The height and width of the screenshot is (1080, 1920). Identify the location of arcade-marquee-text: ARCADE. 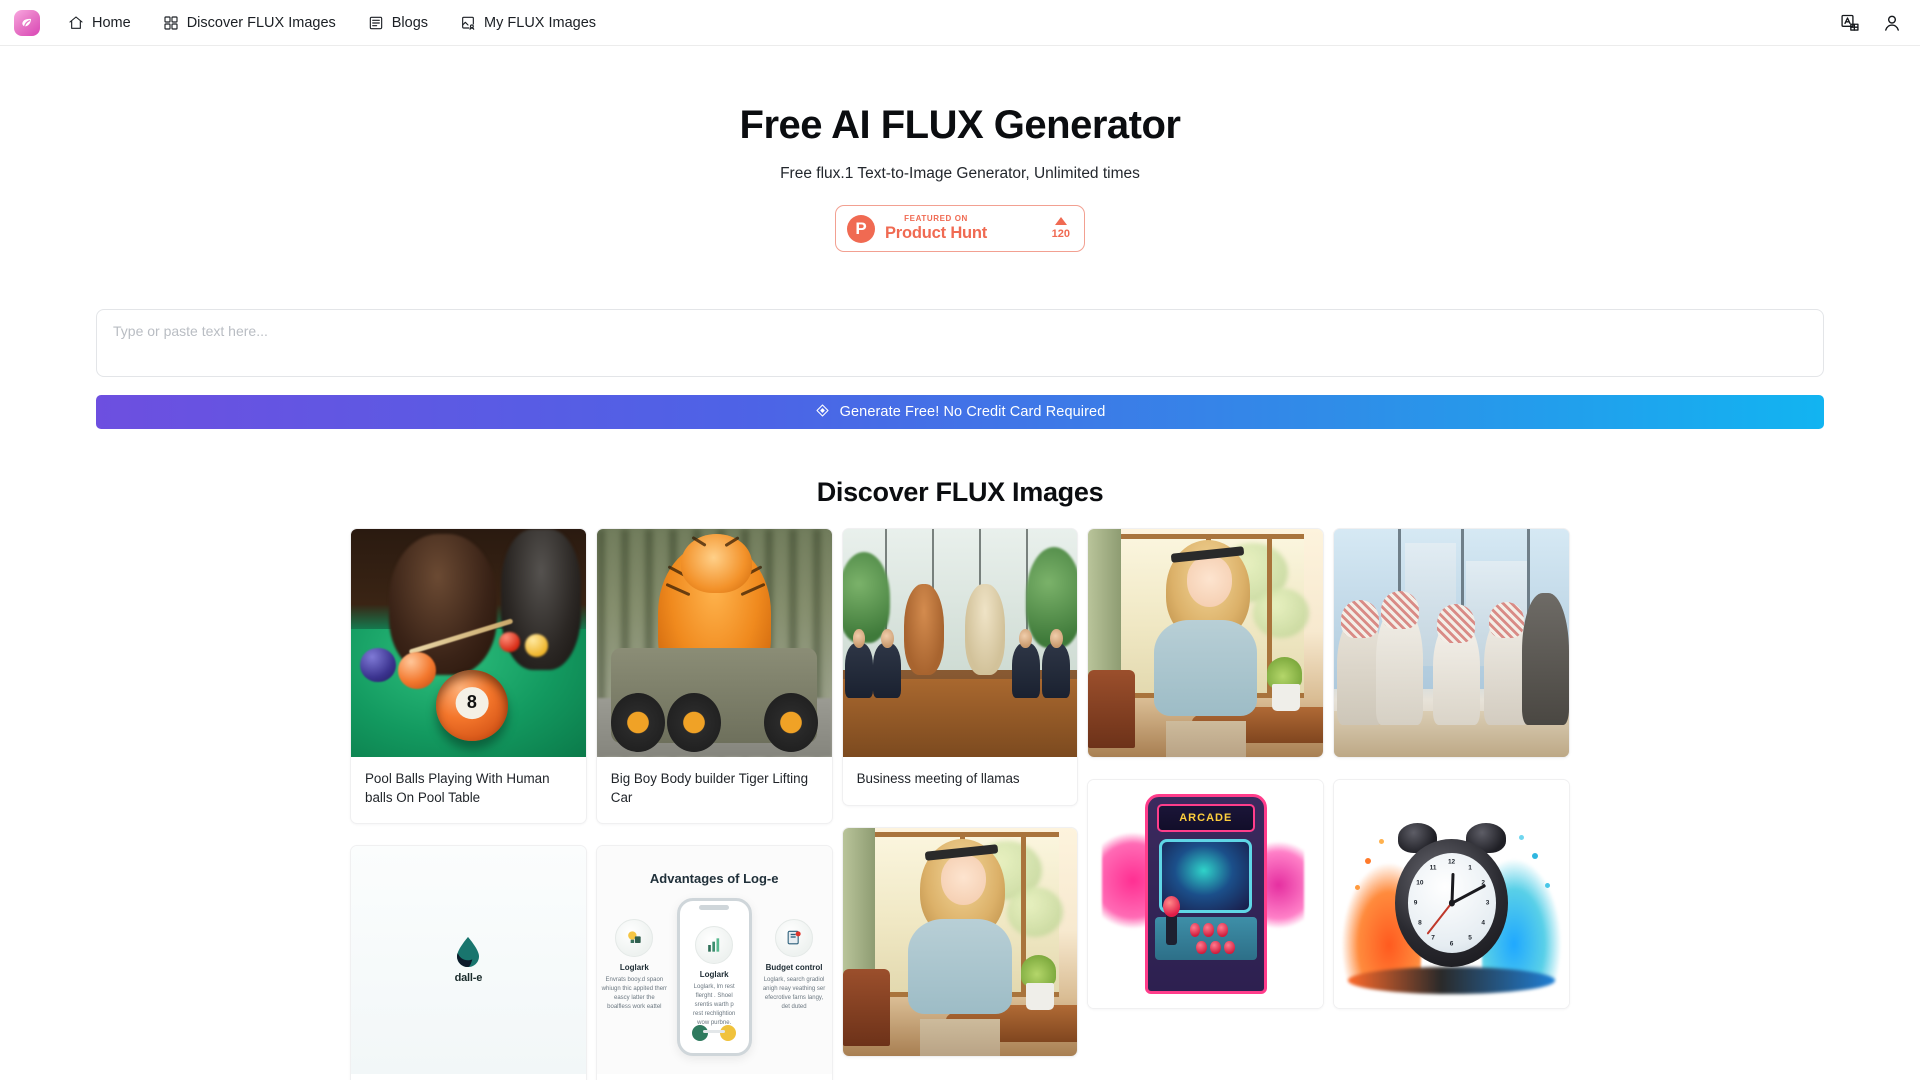
(1206, 818).